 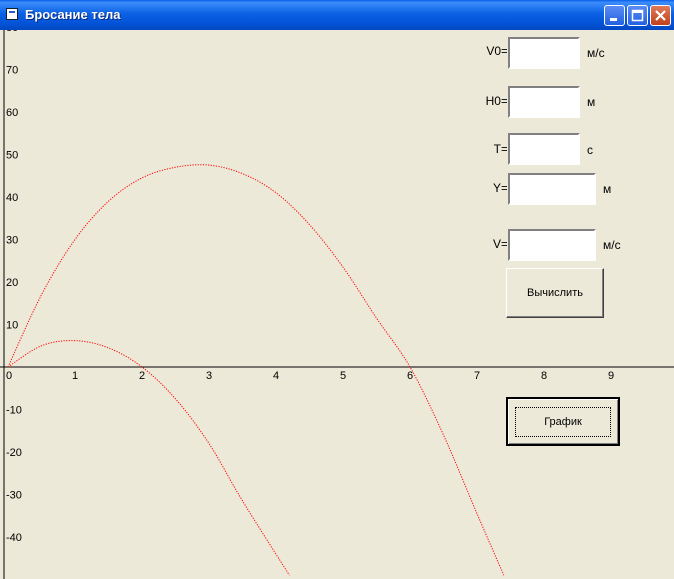 What do you see at coordinates (12, 198) in the screenshot?
I see `y-tick-label: 40` at bounding box center [12, 198].